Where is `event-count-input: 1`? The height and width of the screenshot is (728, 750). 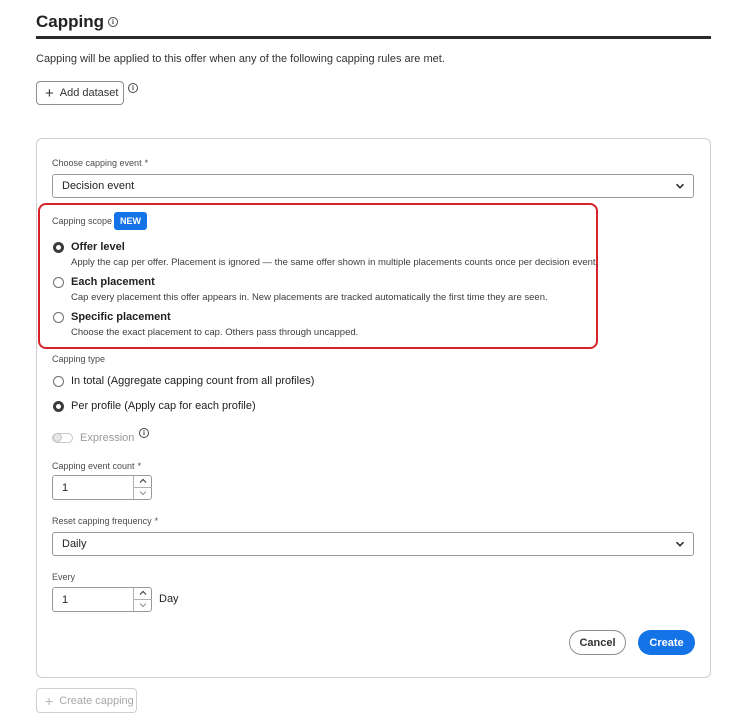
event-count-input: 1 is located at coordinates (102, 487).